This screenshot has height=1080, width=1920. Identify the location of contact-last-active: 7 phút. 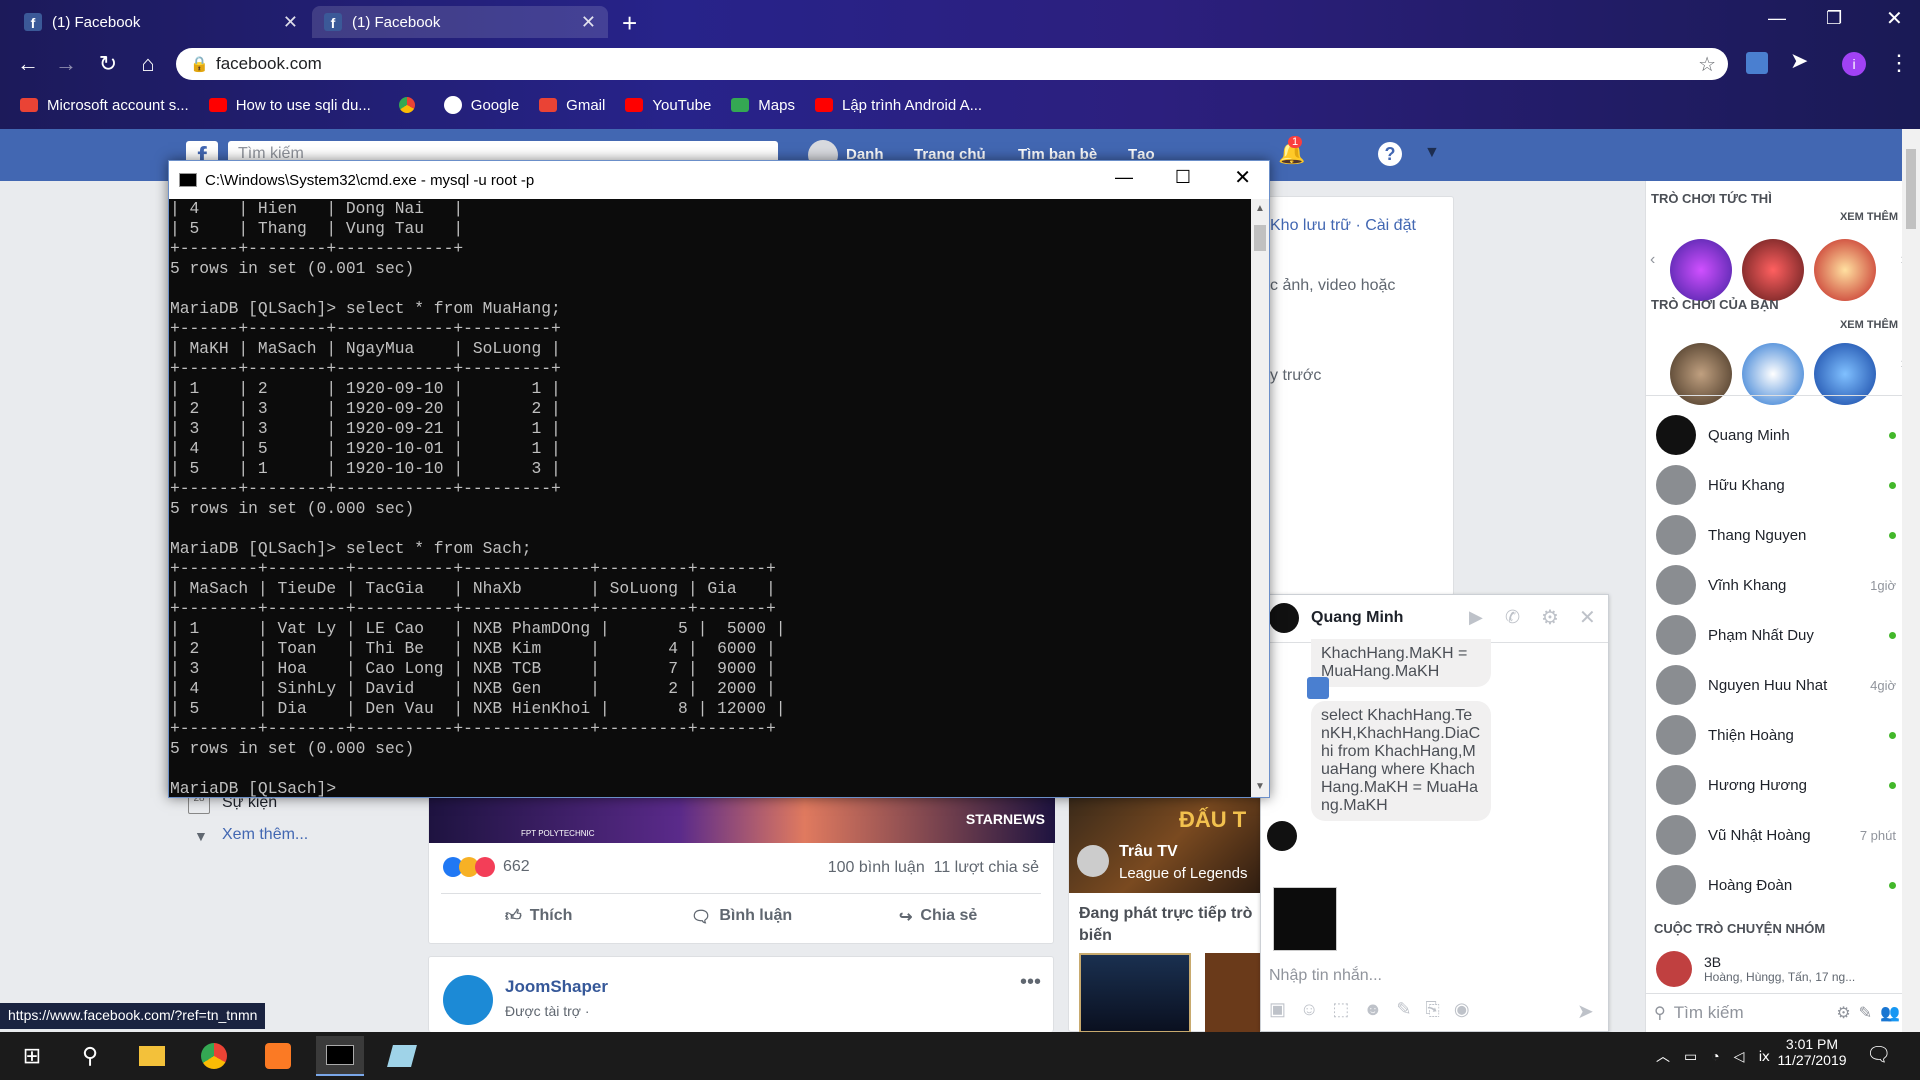
(1877, 835).